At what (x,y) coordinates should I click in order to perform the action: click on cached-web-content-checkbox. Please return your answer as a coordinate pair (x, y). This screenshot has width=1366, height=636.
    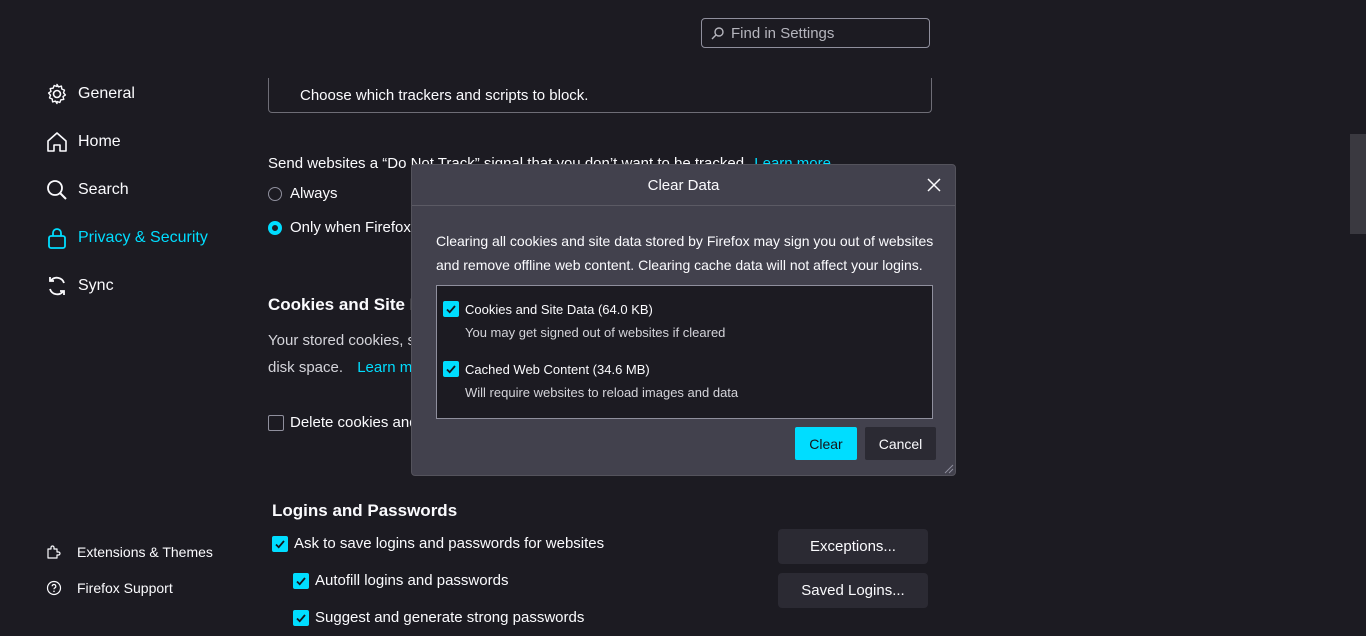
    Looking at the image, I should click on (451, 369).